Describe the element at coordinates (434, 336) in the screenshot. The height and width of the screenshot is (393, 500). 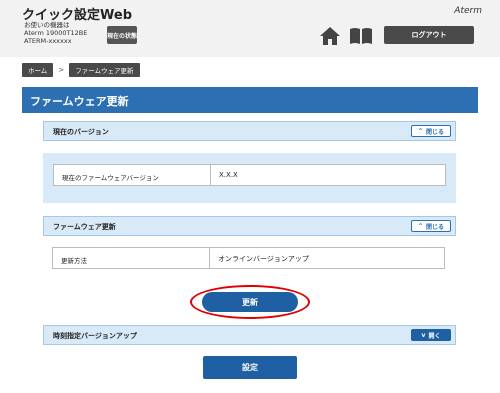
I see `expand-label: 開く` at that location.